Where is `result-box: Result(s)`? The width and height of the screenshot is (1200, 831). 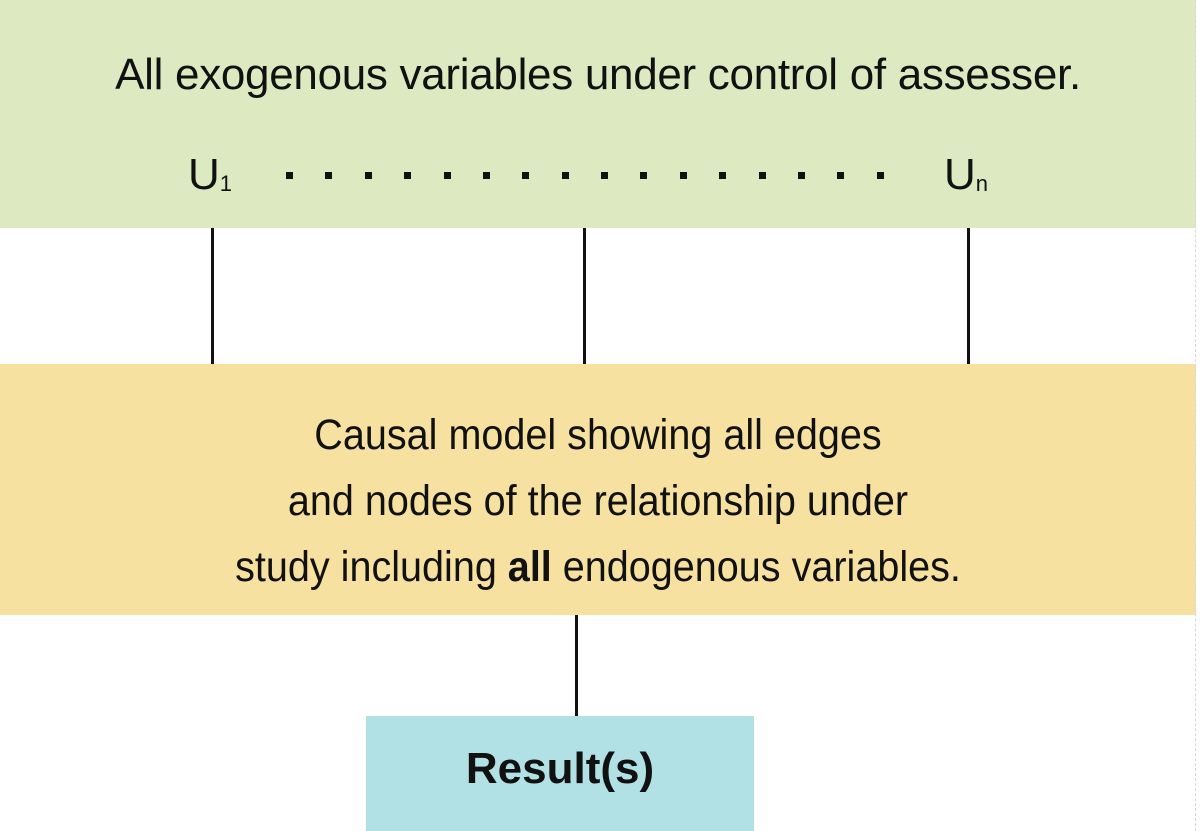
result-box: Result(s) is located at coordinates (560, 773).